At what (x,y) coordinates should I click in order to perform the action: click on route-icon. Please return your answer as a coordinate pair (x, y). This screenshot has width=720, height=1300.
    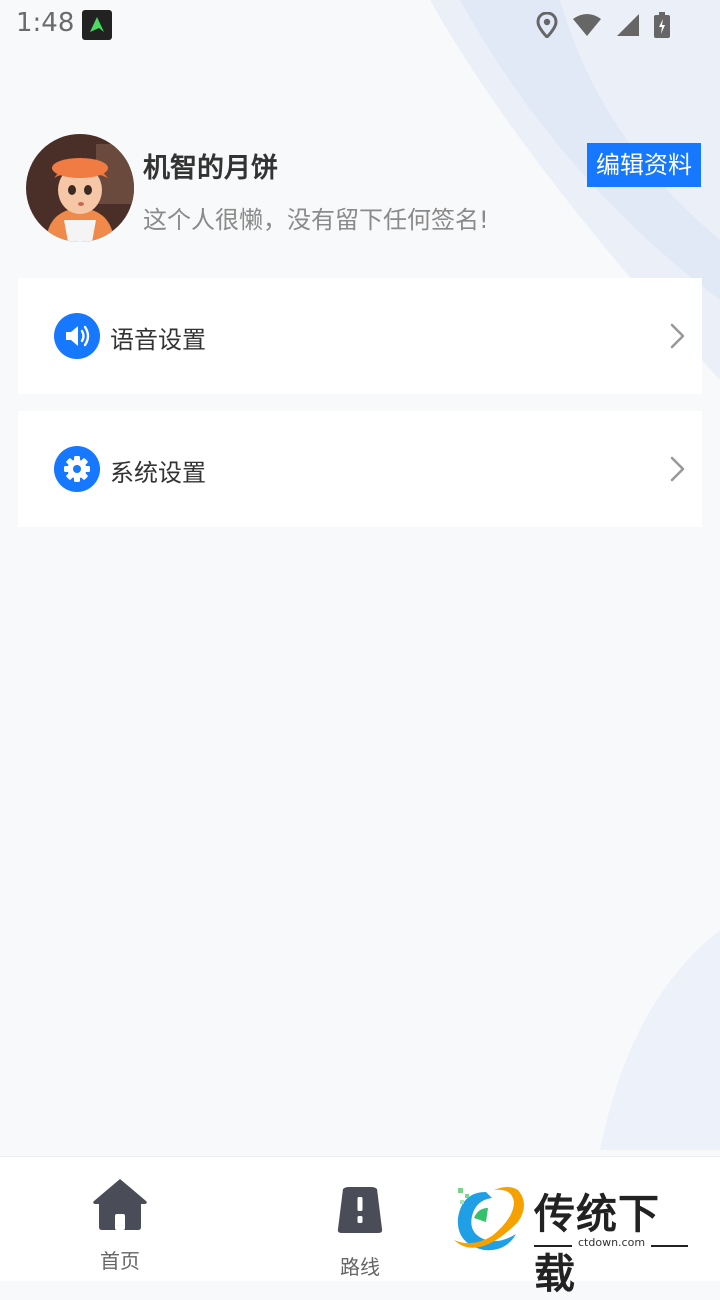
    Looking at the image, I should click on (360, 1210).